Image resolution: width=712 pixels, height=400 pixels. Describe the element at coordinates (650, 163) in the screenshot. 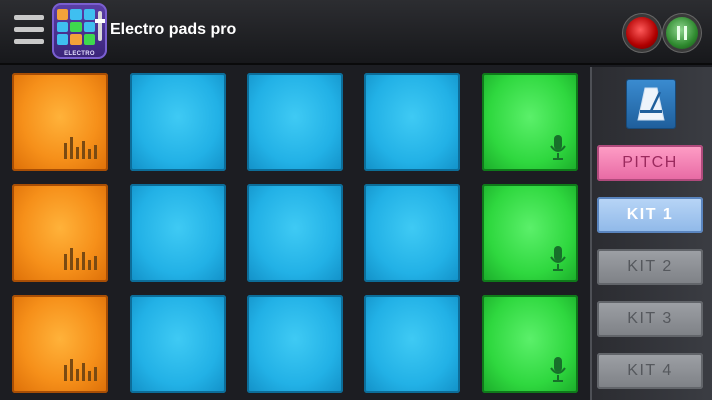

I see `pitch-button: PITCH` at that location.